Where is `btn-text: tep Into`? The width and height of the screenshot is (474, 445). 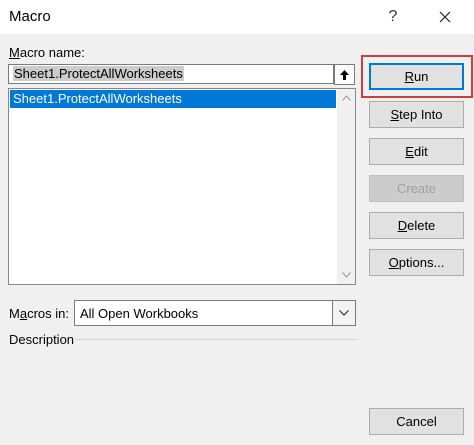 btn-text: tep Into is located at coordinates (421, 114).